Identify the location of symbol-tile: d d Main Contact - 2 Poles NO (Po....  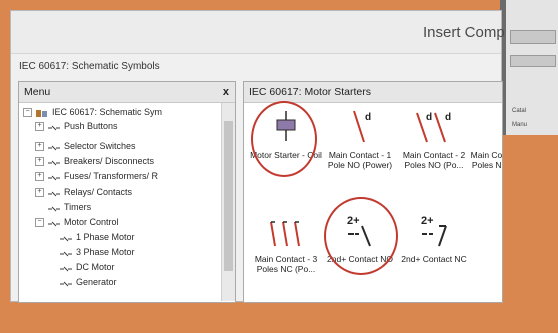
(434, 152).